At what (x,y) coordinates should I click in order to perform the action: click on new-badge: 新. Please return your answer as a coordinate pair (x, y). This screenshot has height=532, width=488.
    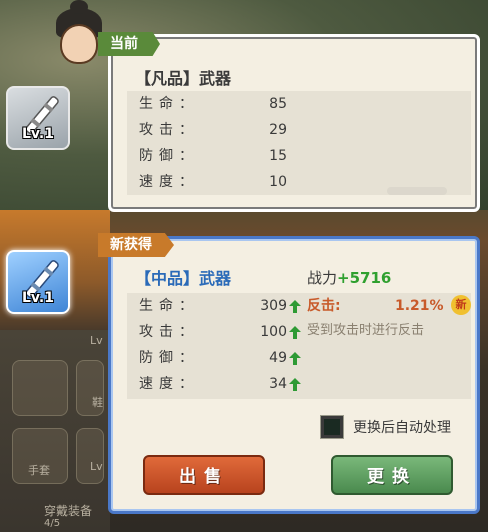
    Looking at the image, I should click on (461, 305).